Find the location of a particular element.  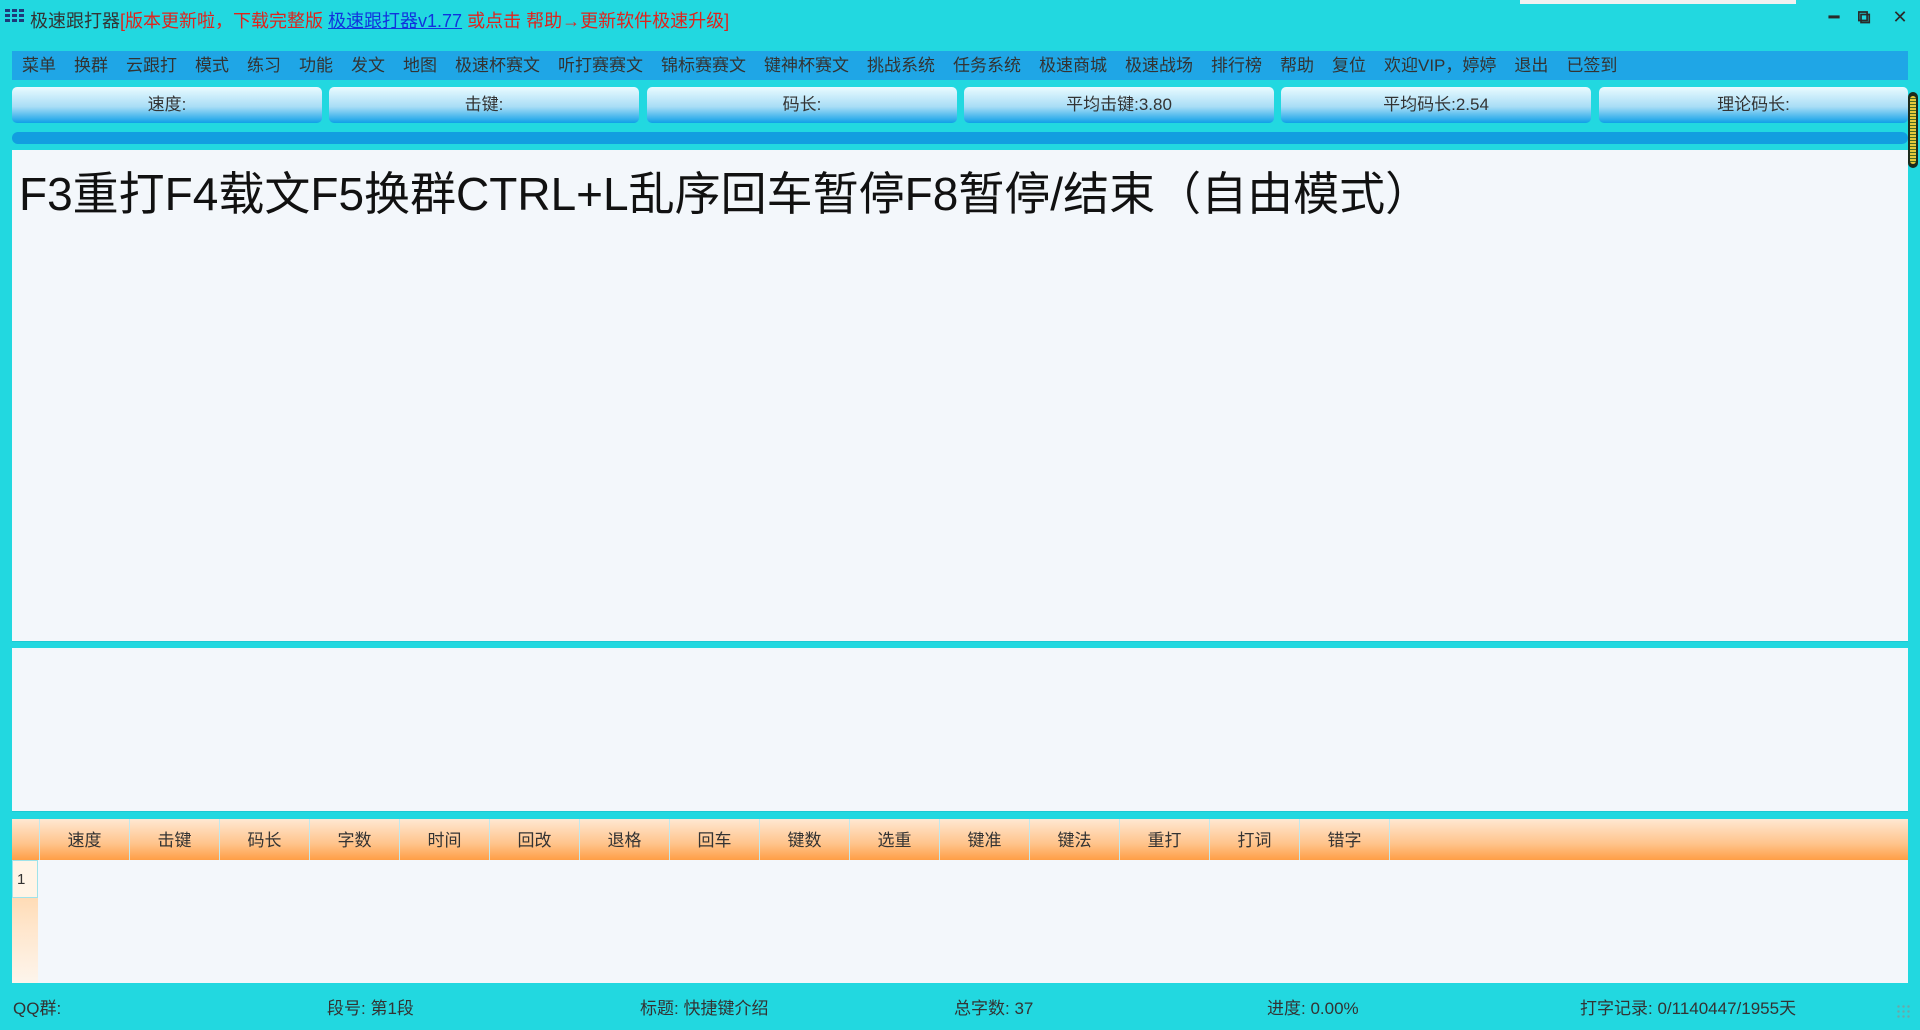

menu-item-map: 地图 is located at coordinates (420, 65).